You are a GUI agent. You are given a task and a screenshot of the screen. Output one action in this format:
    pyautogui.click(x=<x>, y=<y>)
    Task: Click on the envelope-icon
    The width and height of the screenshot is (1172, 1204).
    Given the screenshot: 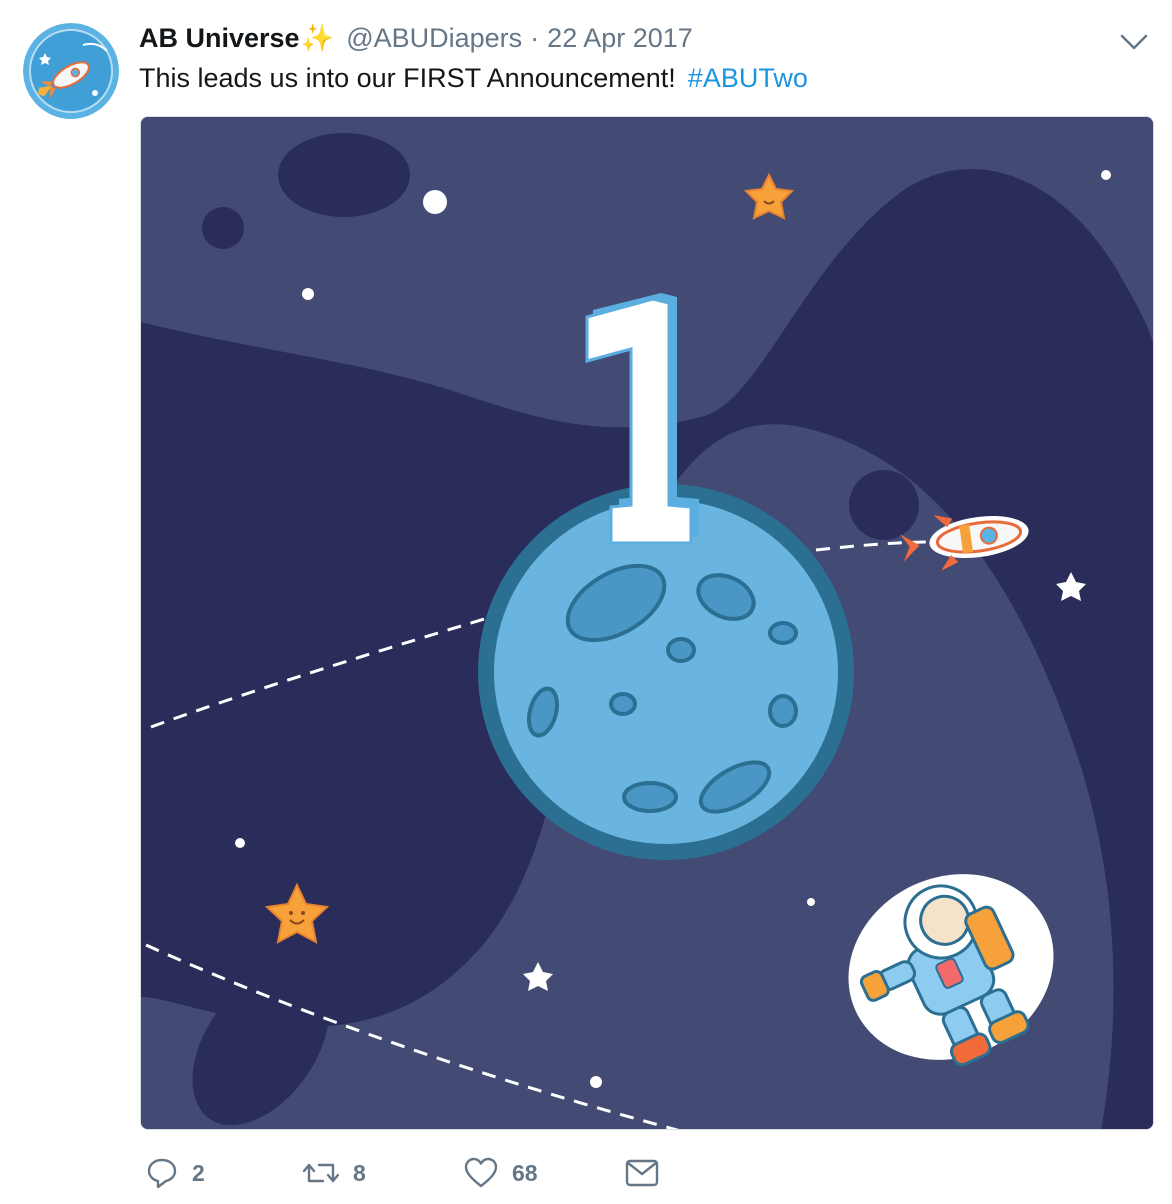 What is the action you would take?
    pyautogui.click(x=642, y=1173)
    